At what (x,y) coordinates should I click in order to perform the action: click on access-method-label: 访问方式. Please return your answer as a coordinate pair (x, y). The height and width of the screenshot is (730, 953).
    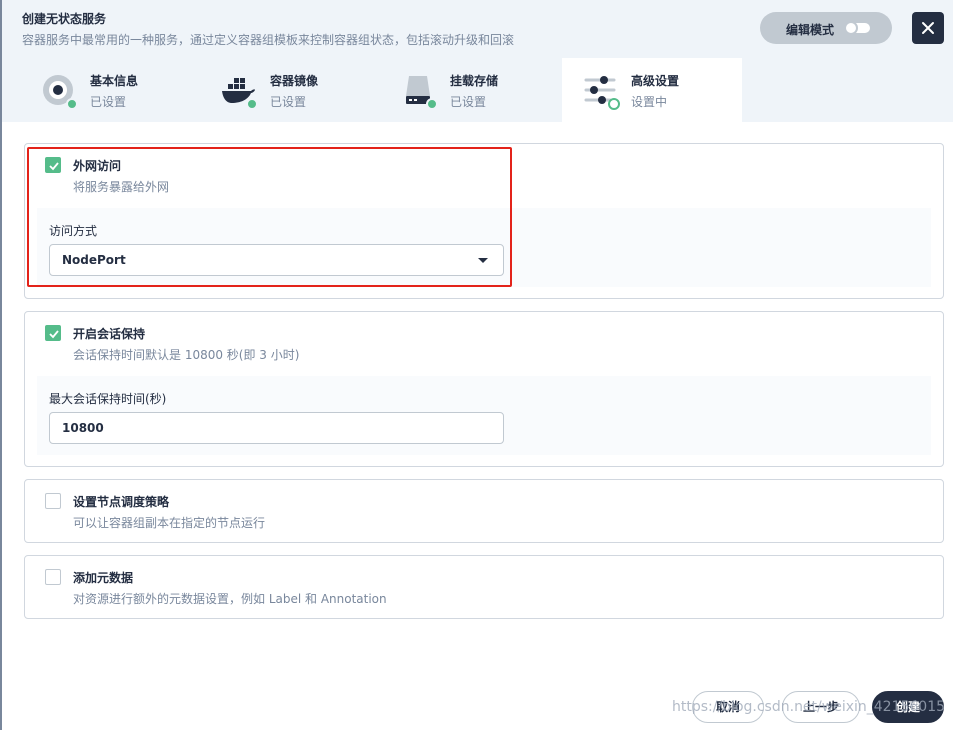
    Looking at the image, I should click on (73, 231).